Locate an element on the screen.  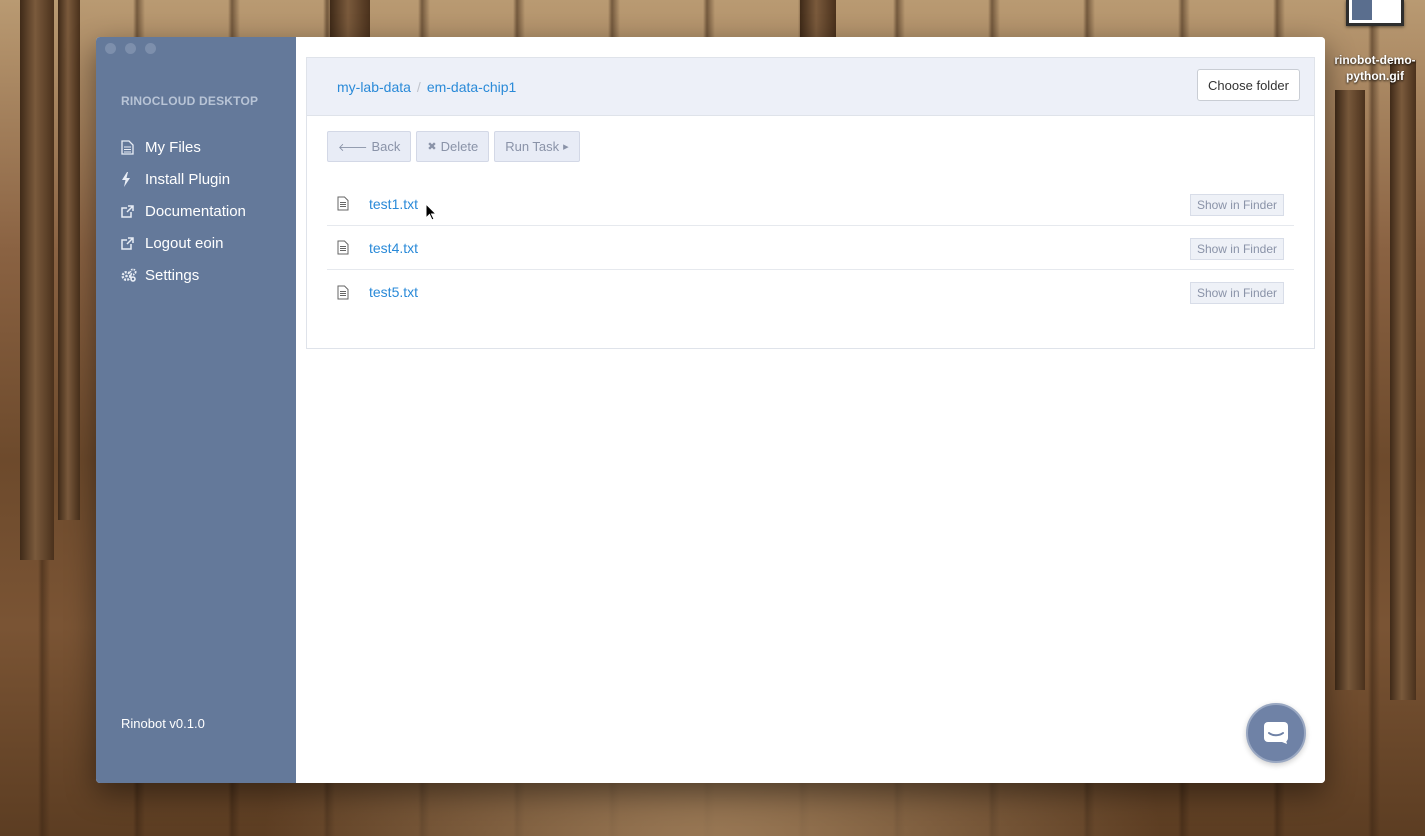
chat-launcher-button is located at coordinates (1276, 733).